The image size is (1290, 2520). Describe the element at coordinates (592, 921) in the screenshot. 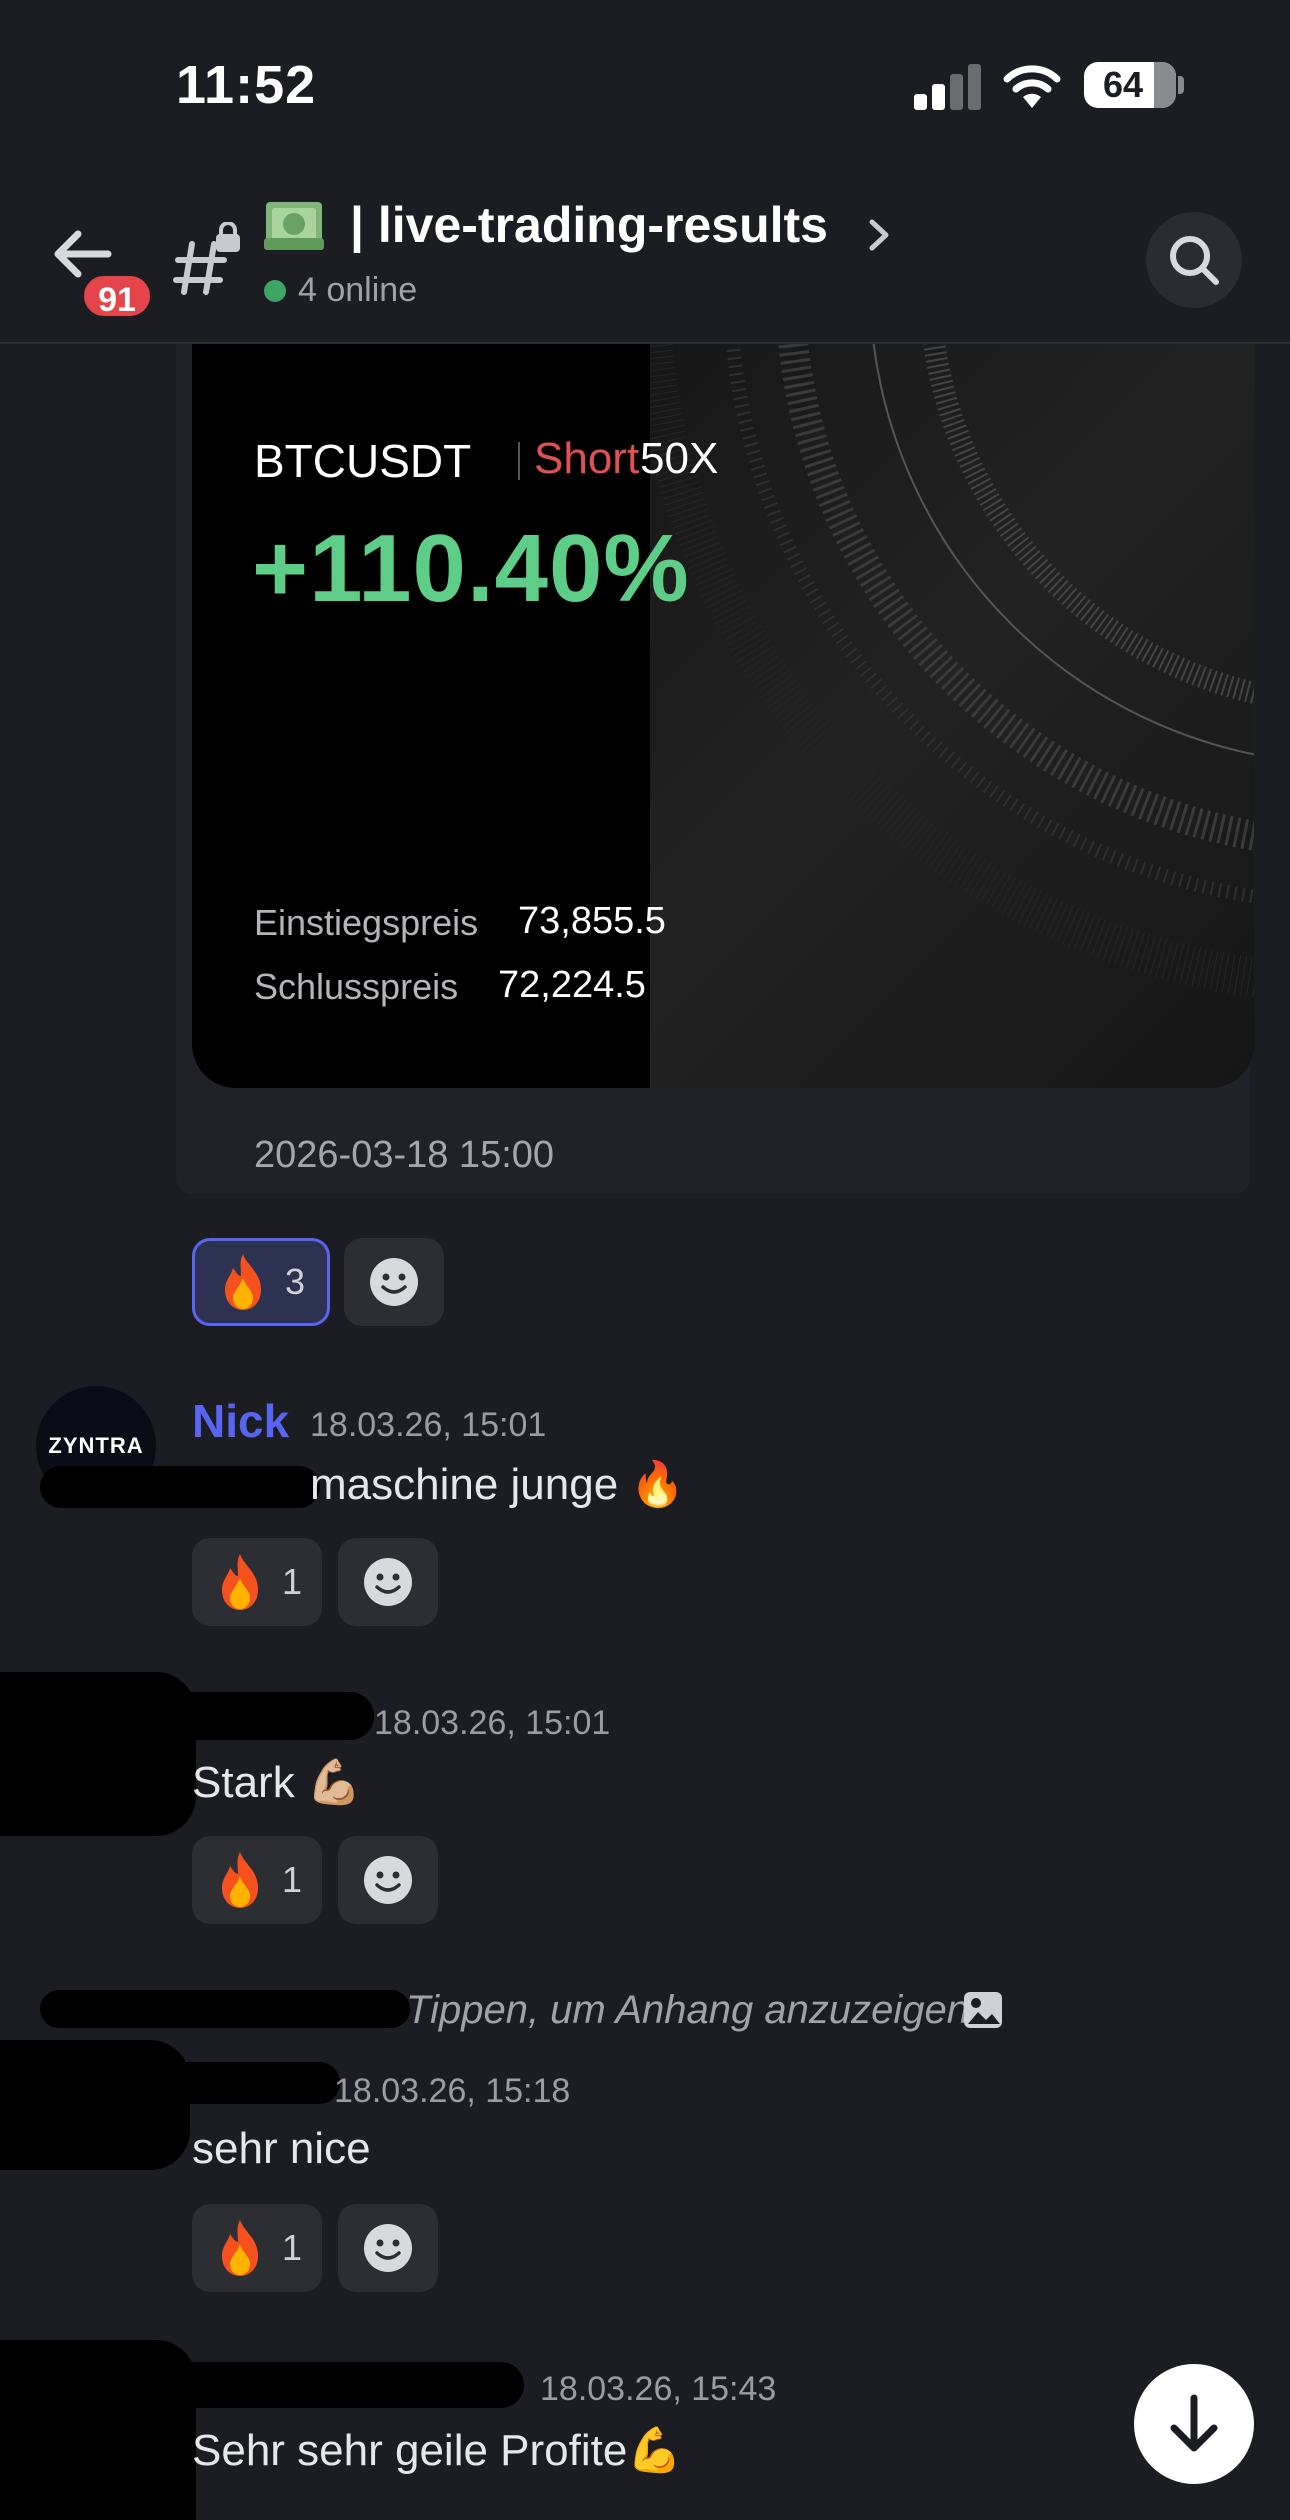

I see `entry-price-value: 73,855.5` at that location.